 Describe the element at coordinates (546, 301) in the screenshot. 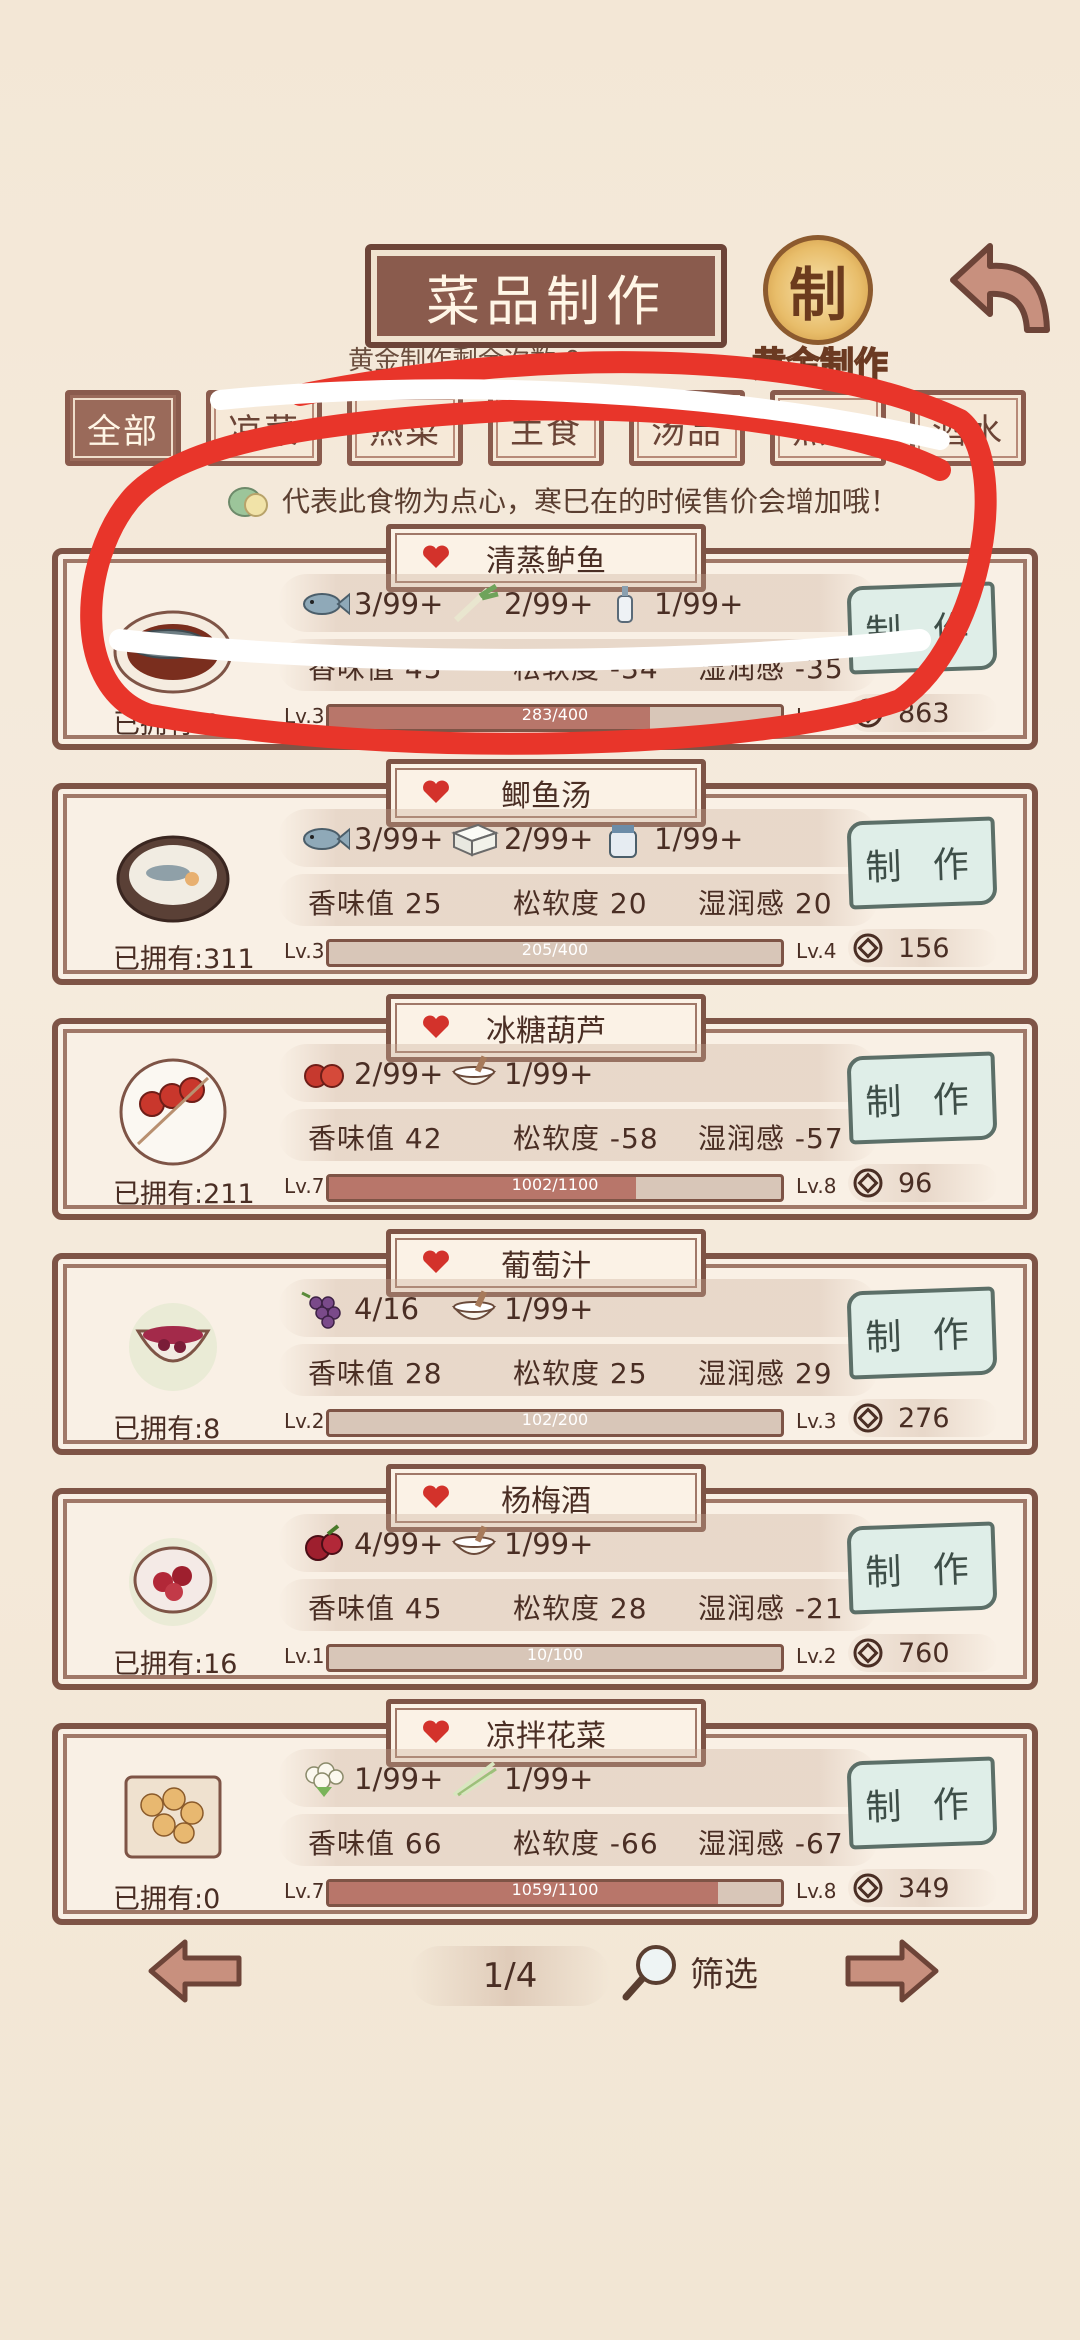

I see `page-title: 菜品制作` at that location.